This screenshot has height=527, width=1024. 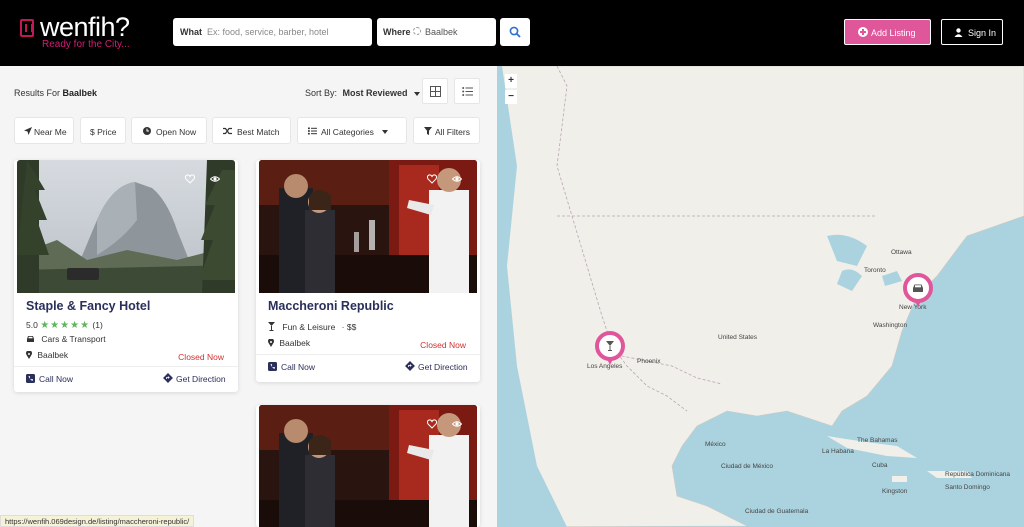 I want to click on map-label: New York, so click(x=913, y=307).